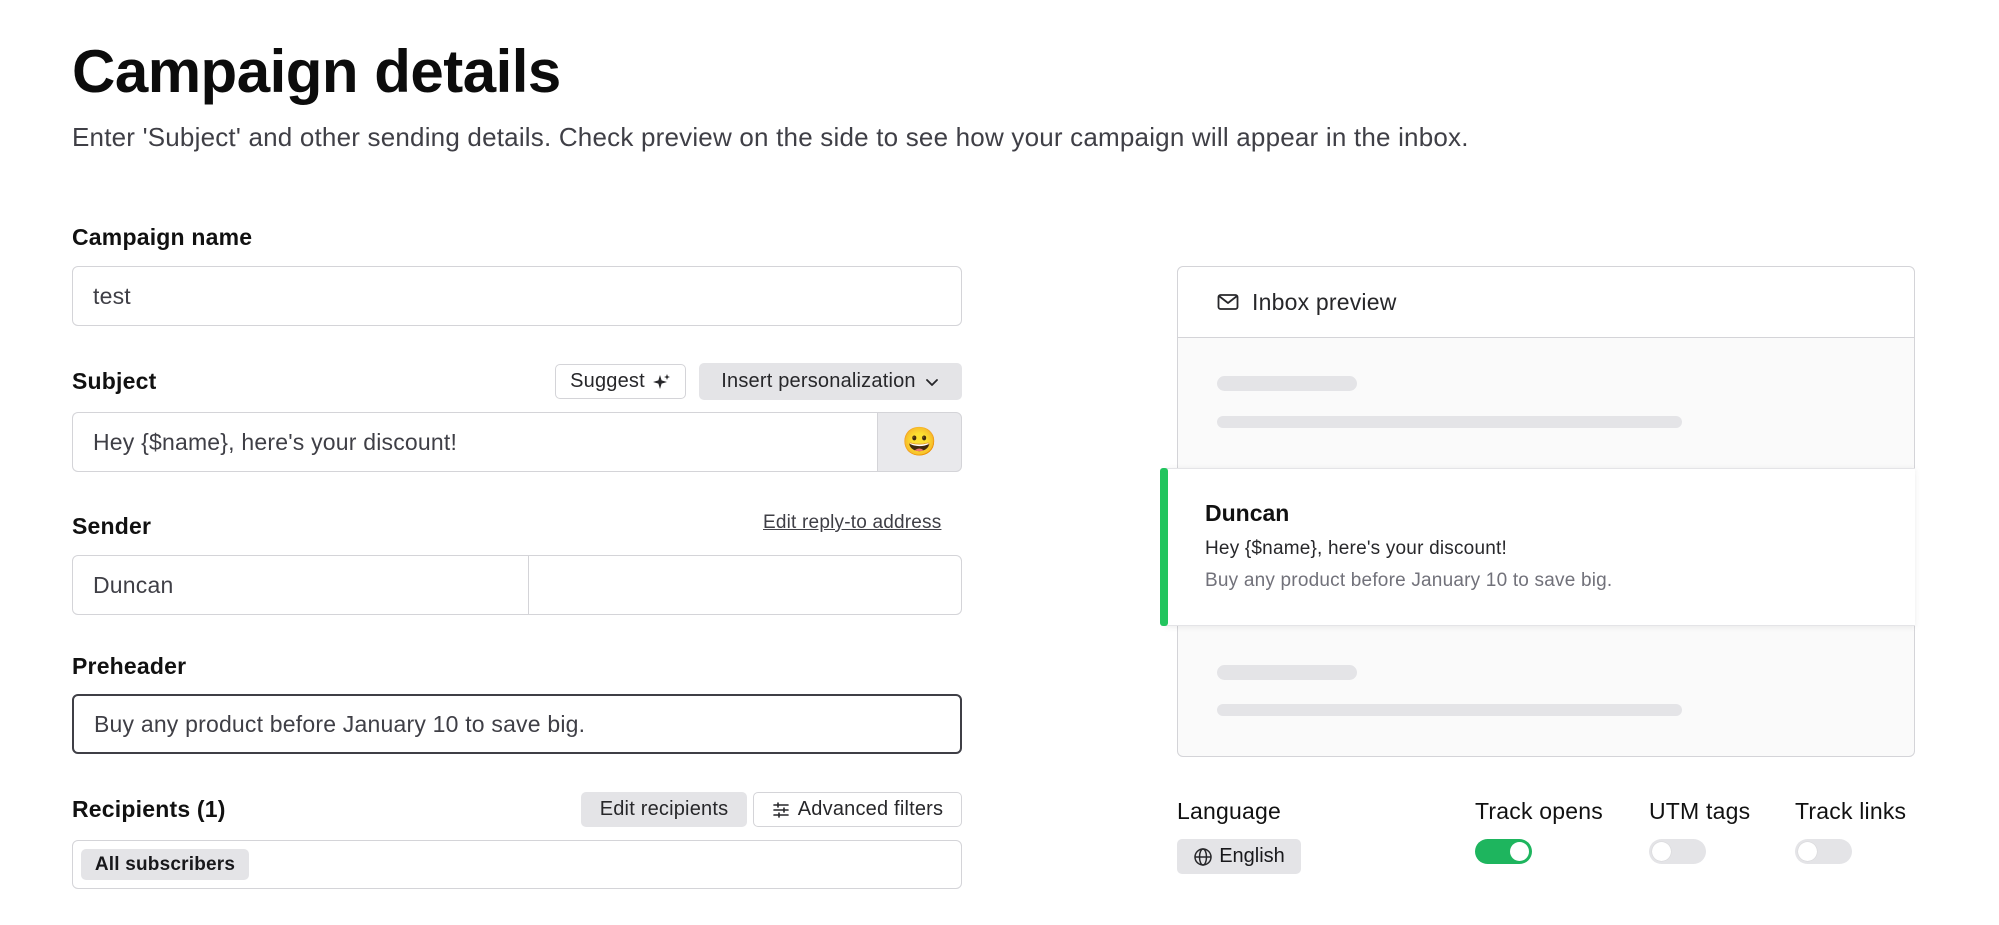 This screenshot has width=1999, height=925. Describe the element at coordinates (162, 237) in the screenshot. I see `campaign-name-label: Campaign name` at that location.